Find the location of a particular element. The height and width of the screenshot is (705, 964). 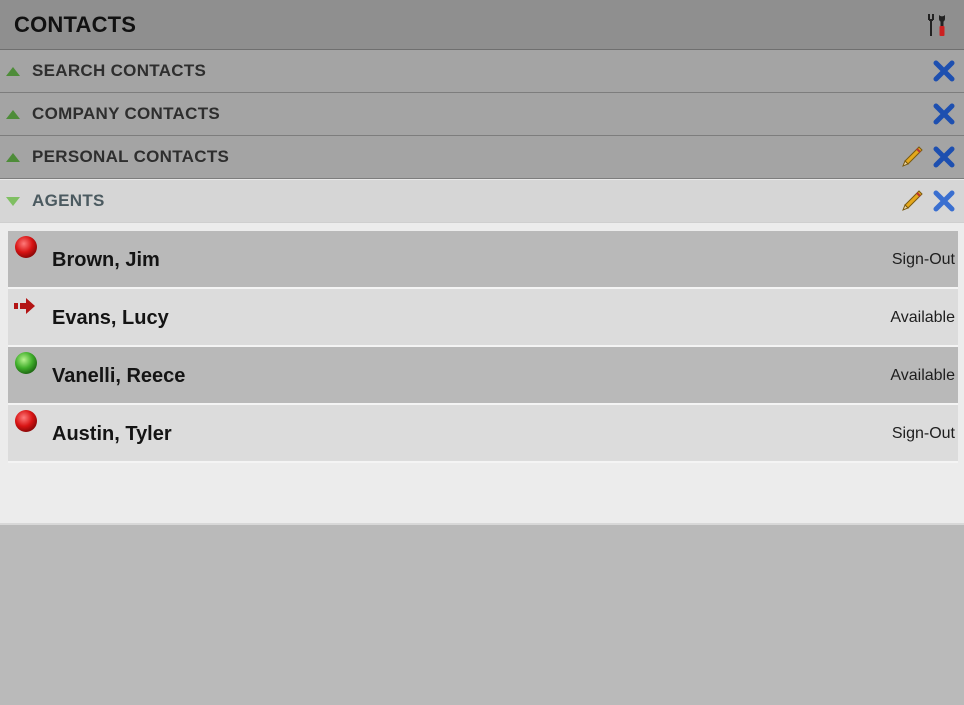

agent-name: Vanelli, Reece is located at coordinates (119, 376).